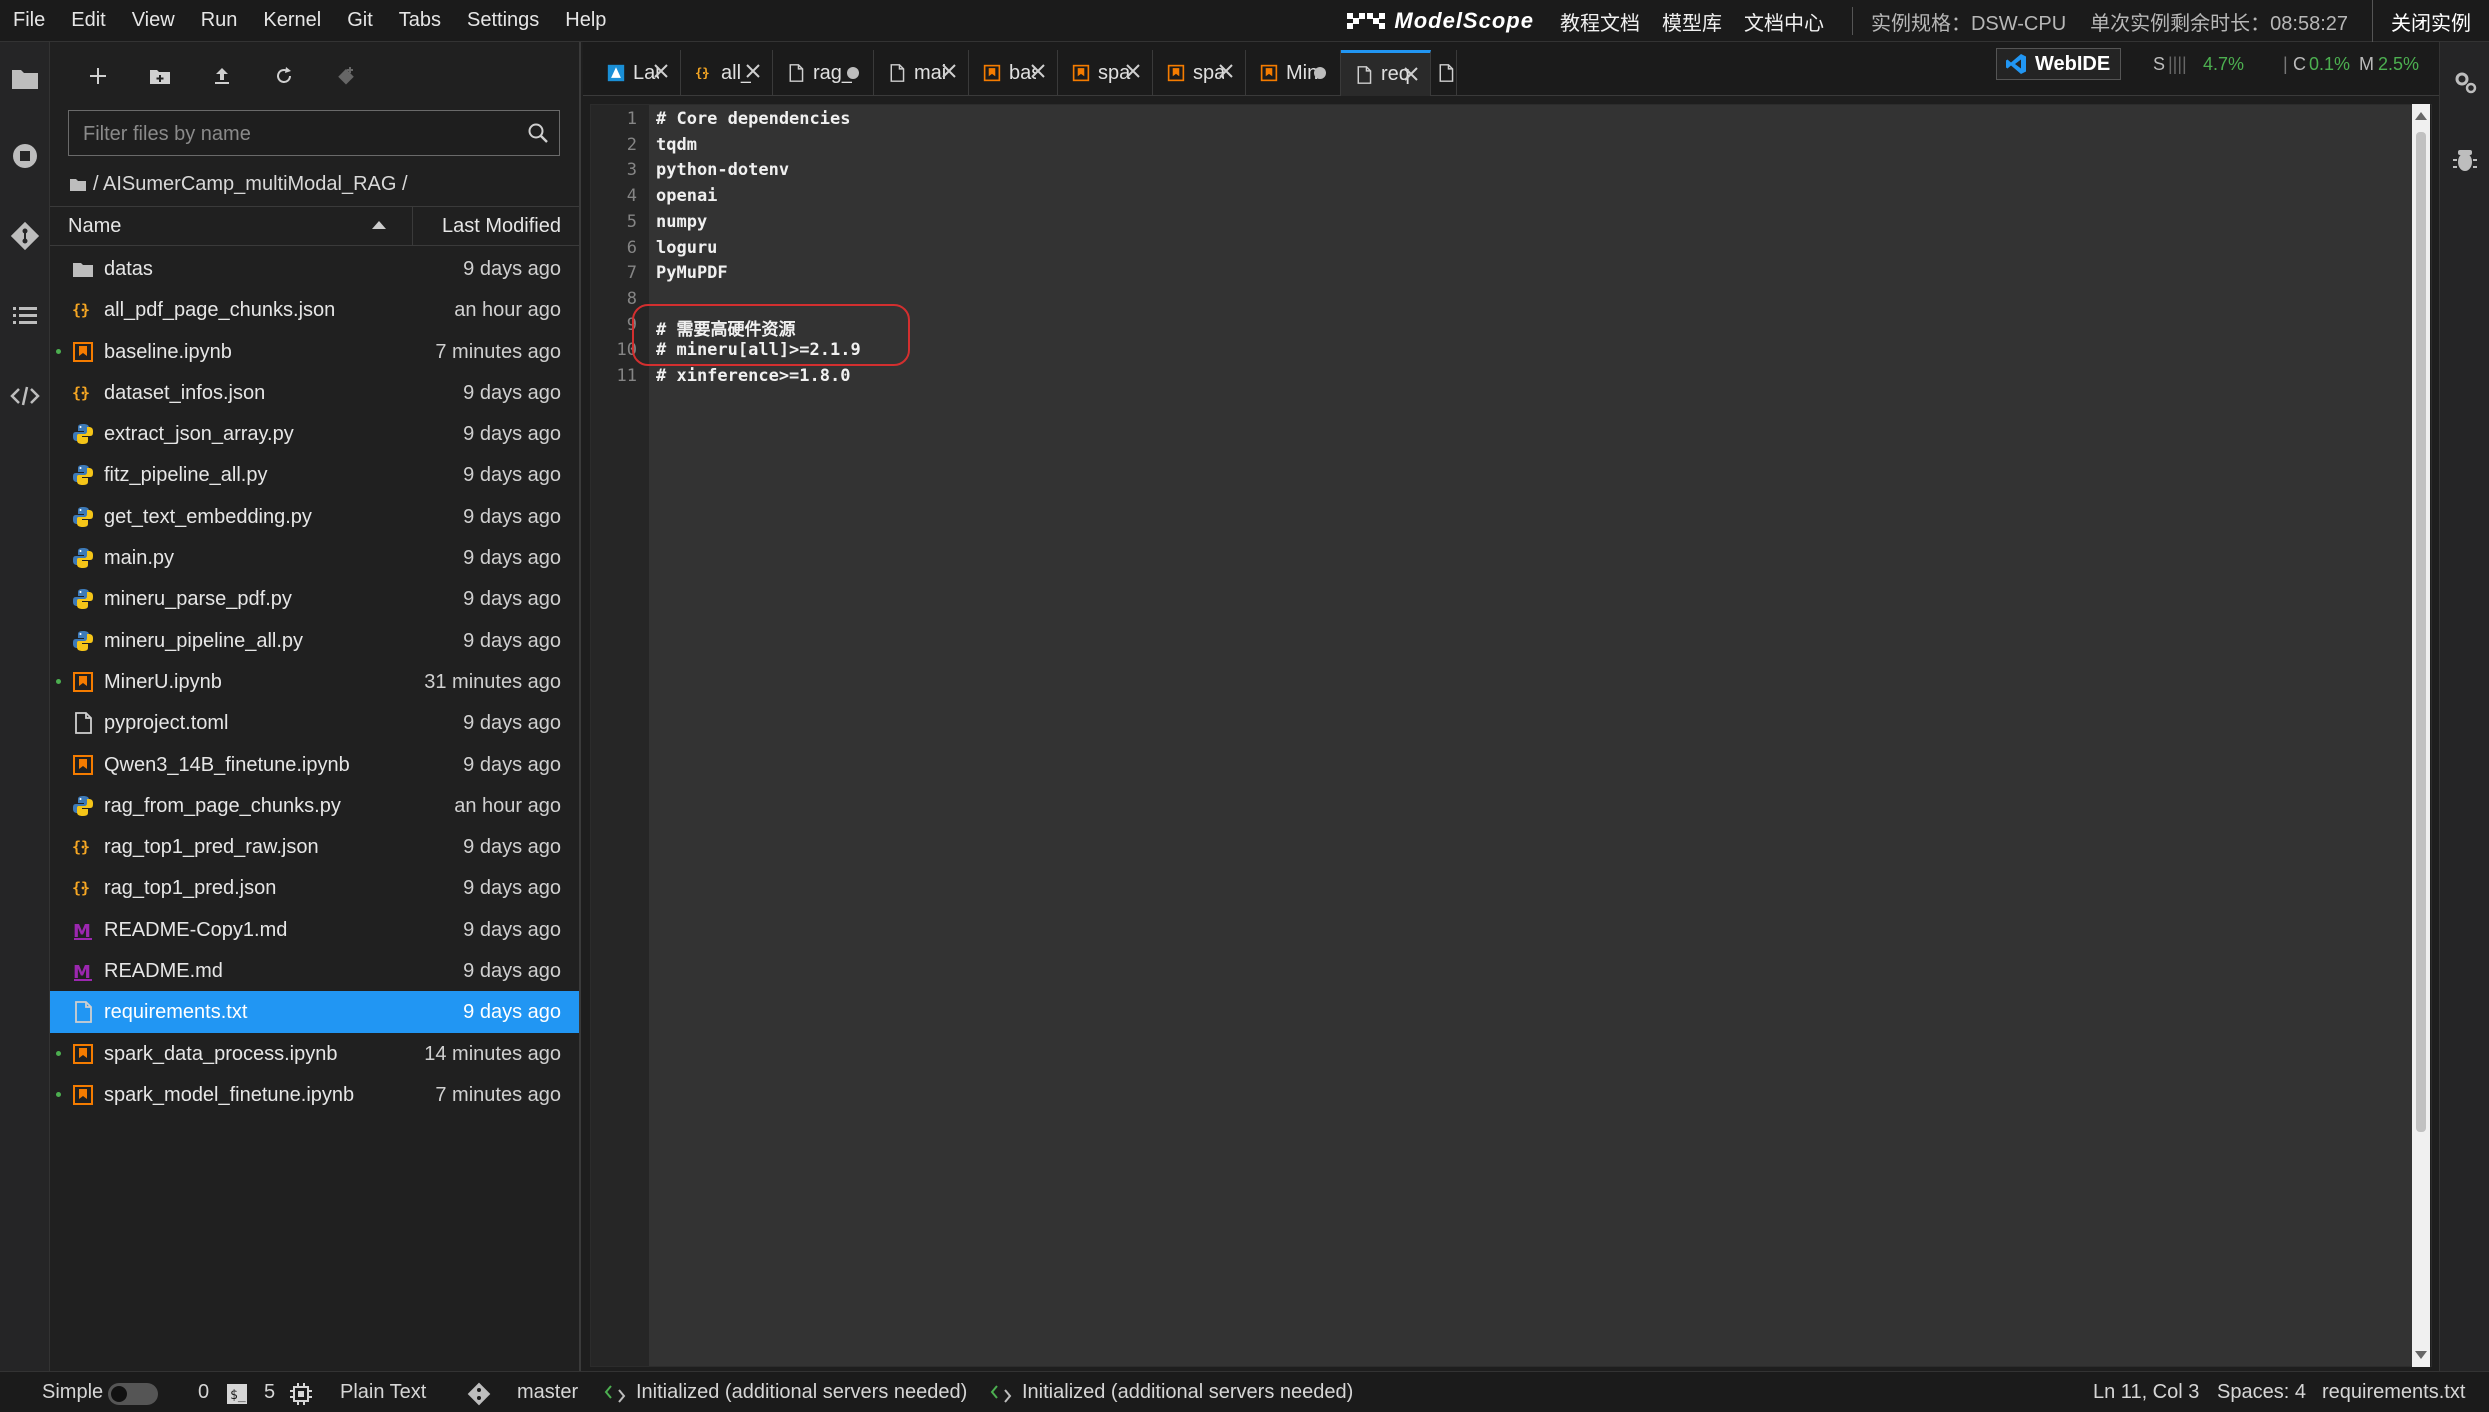 The width and height of the screenshot is (2489, 1412). What do you see at coordinates (2059, 64) in the screenshot?
I see `webide-button: WebIDE` at bounding box center [2059, 64].